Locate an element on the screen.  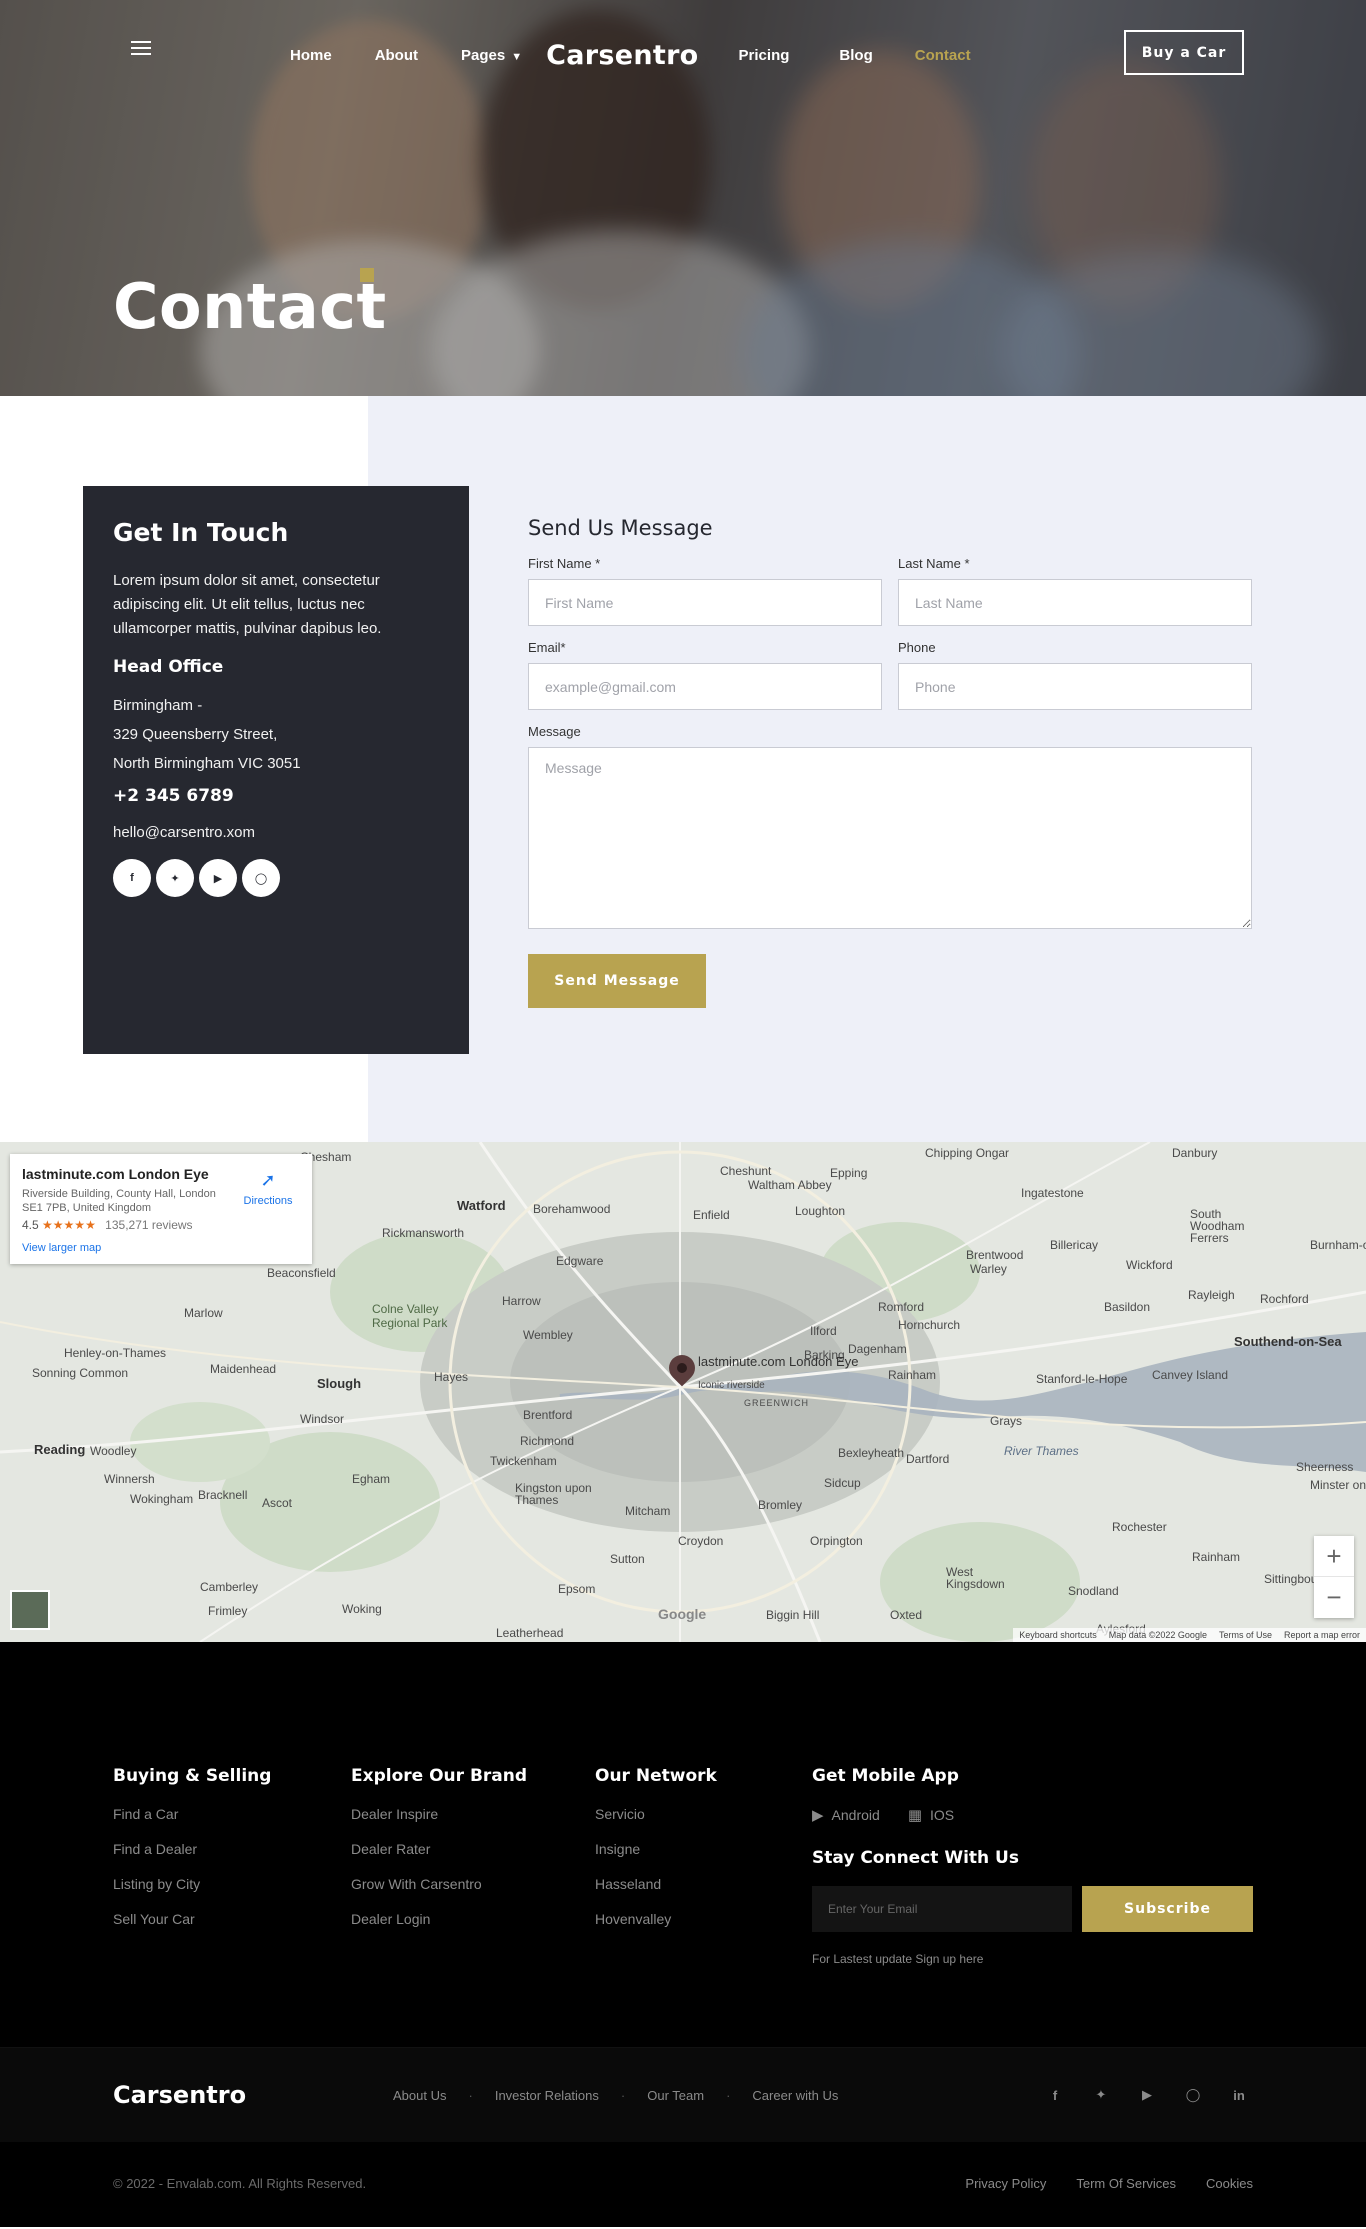
our-team-link: Our Team is located at coordinates (675, 2095).